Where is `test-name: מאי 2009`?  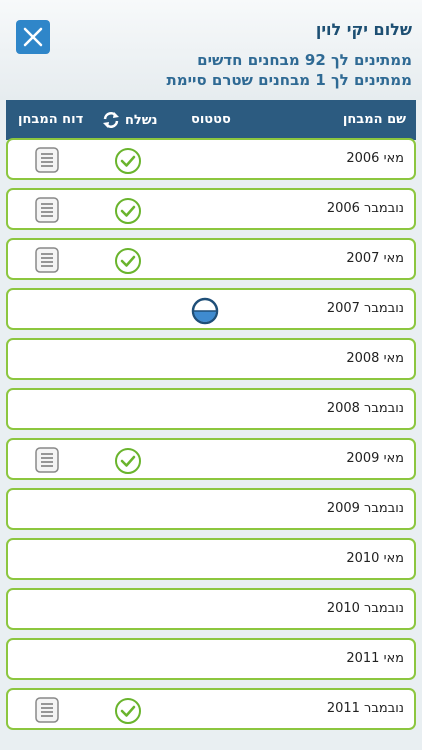
test-name: מאי 2009 is located at coordinates (375, 458).